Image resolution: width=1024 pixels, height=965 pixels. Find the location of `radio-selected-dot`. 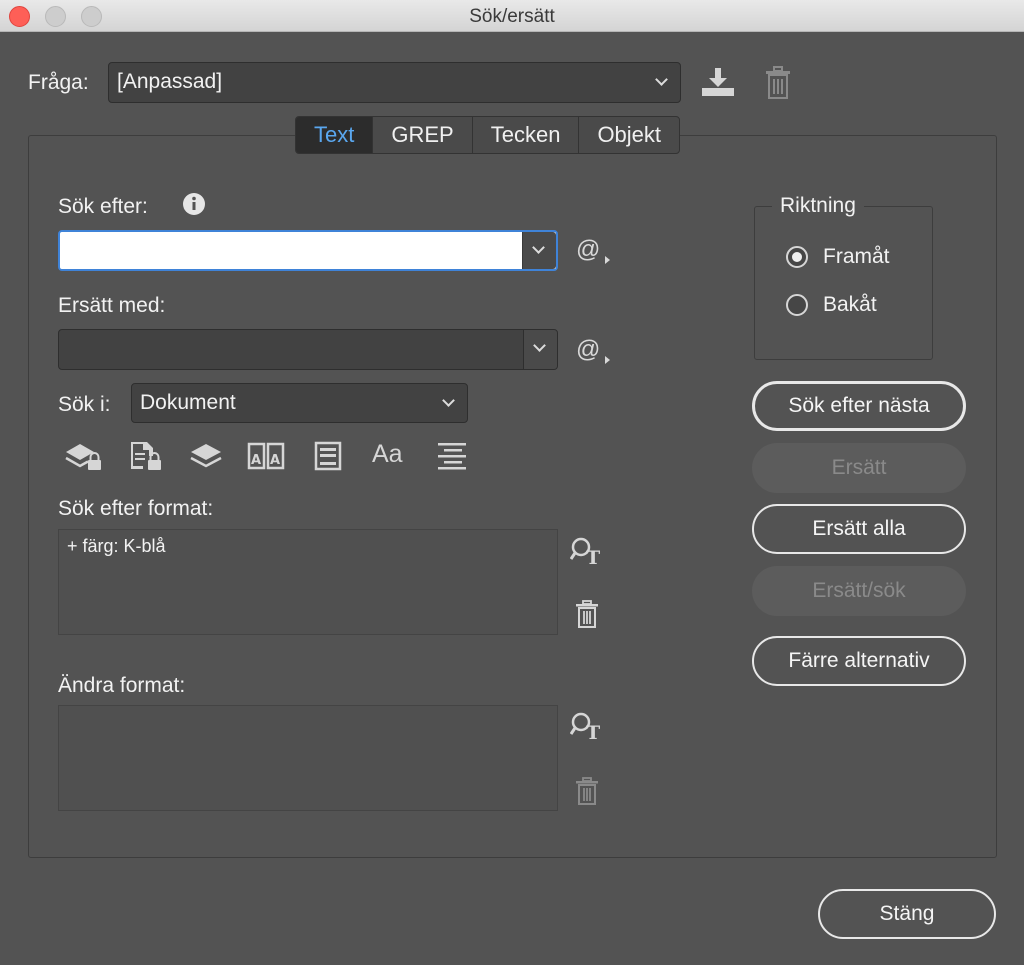

radio-selected-dot is located at coordinates (797, 257).